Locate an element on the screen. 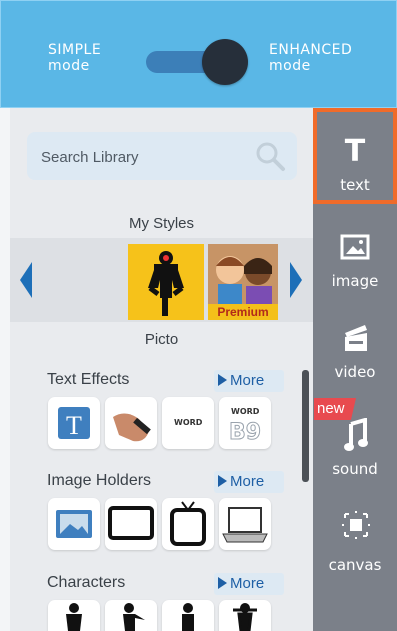  writing-hand-icon is located at coordinates (132, 427).